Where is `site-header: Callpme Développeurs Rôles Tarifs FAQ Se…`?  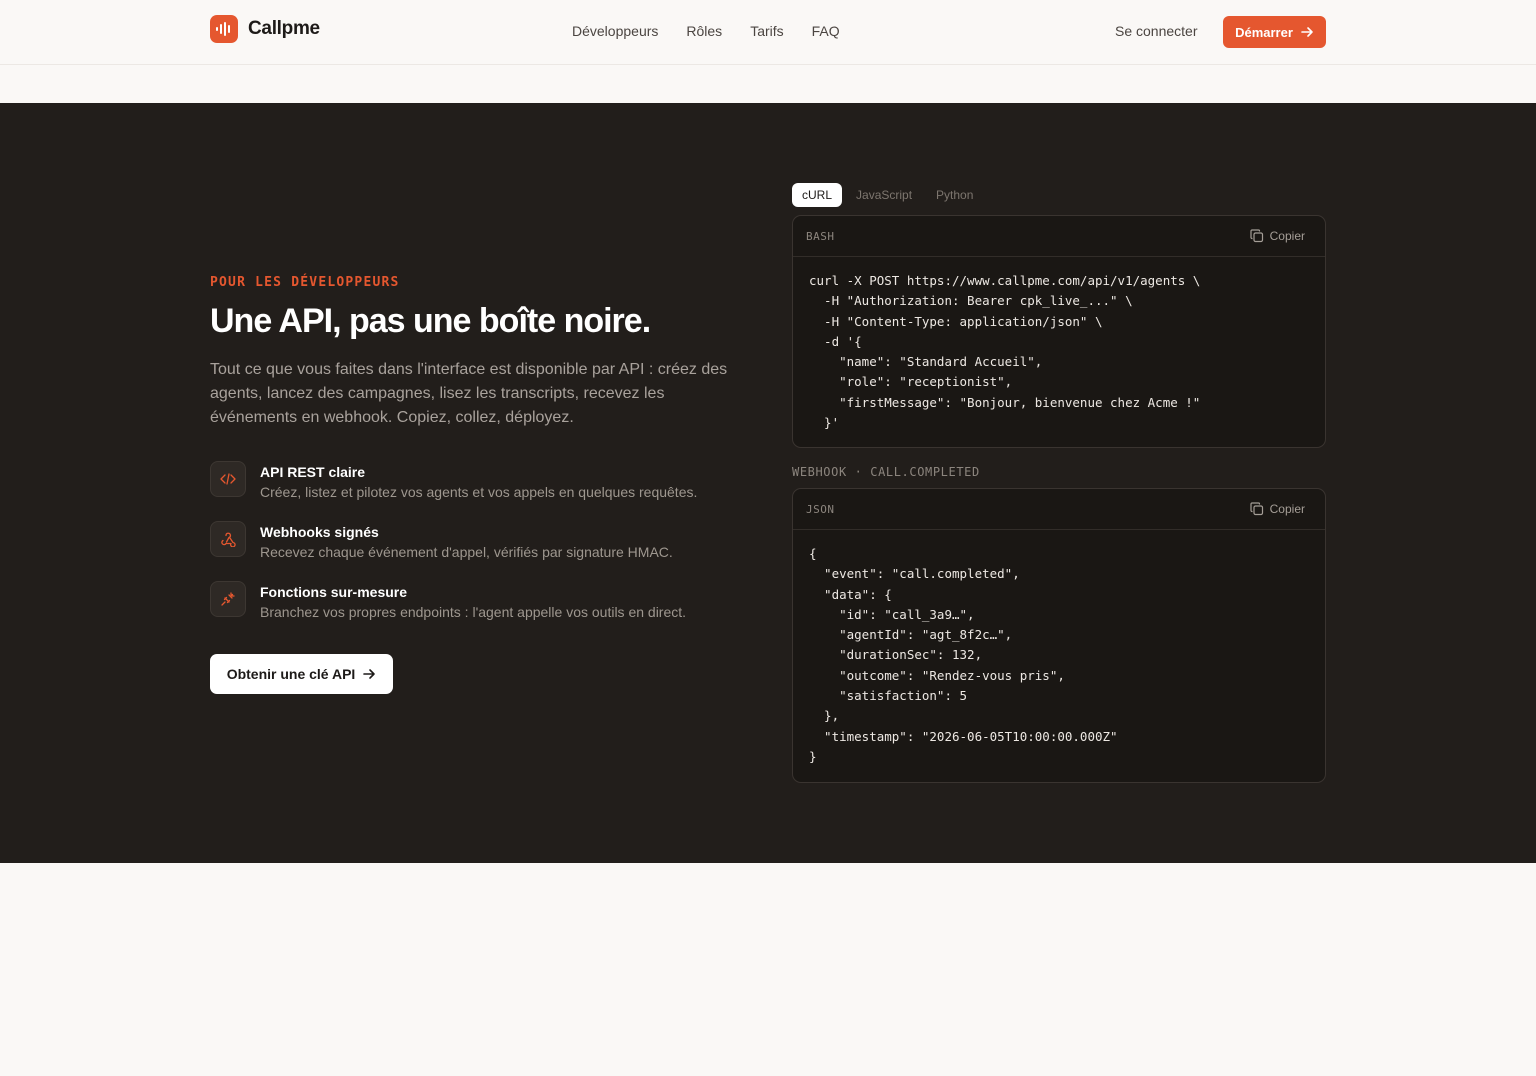
site-header: Callpme Développeurs Rôles Tarifs FAQ Se… is located at coordinates (768, 32).